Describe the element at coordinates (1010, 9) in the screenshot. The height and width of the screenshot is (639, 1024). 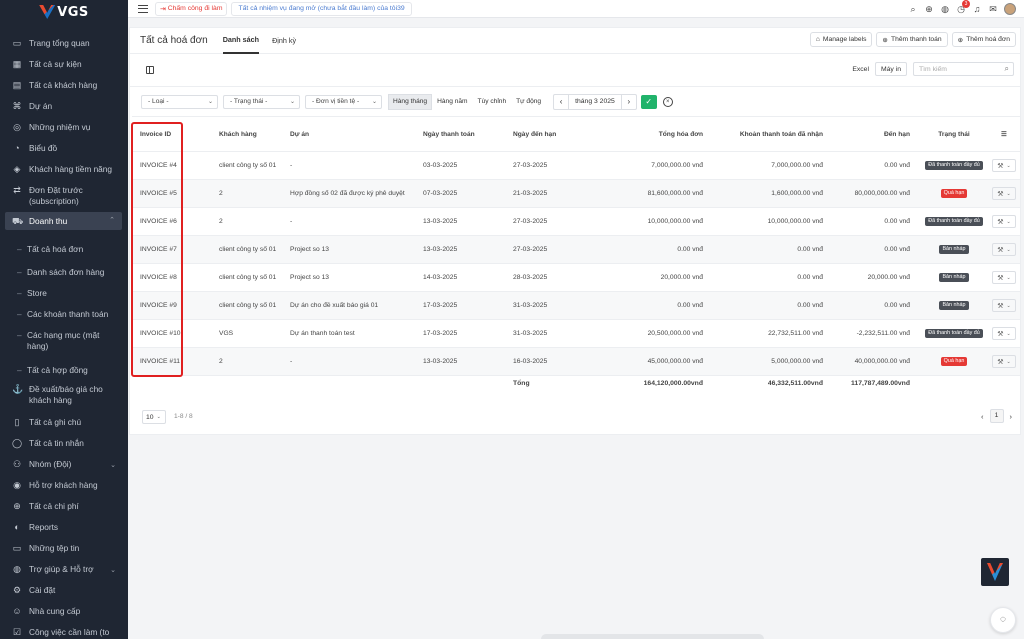
I see `avatar` at that location.